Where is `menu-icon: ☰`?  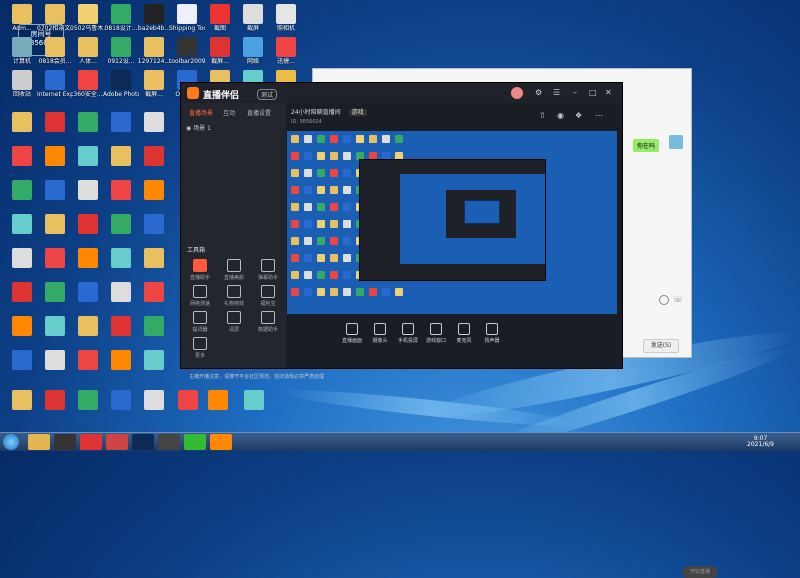 menu-icon: ☰ is located at coordinates (556, 92).